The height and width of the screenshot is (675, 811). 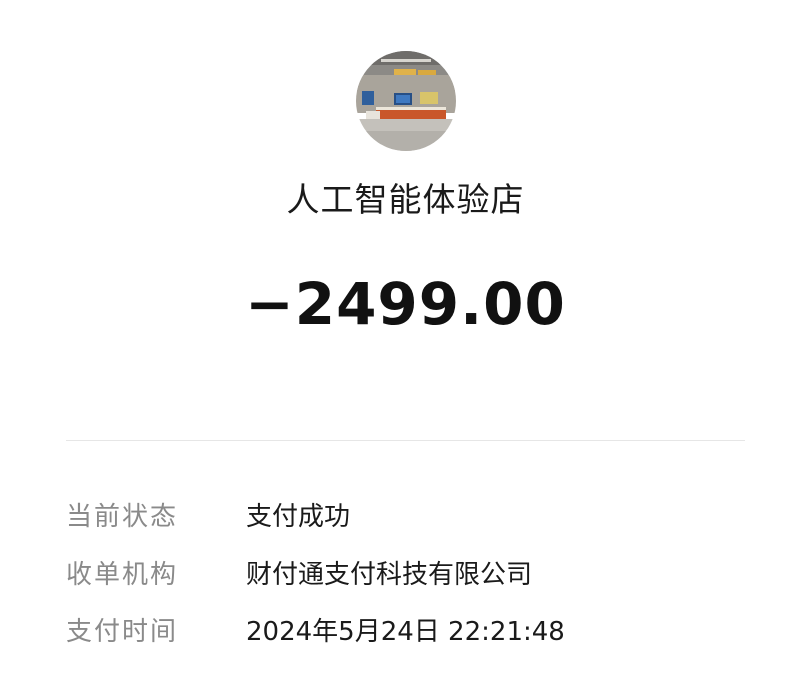 I want to click on acquirer-value: 财付通支付科技有限公司, so click(x=389, y=575).